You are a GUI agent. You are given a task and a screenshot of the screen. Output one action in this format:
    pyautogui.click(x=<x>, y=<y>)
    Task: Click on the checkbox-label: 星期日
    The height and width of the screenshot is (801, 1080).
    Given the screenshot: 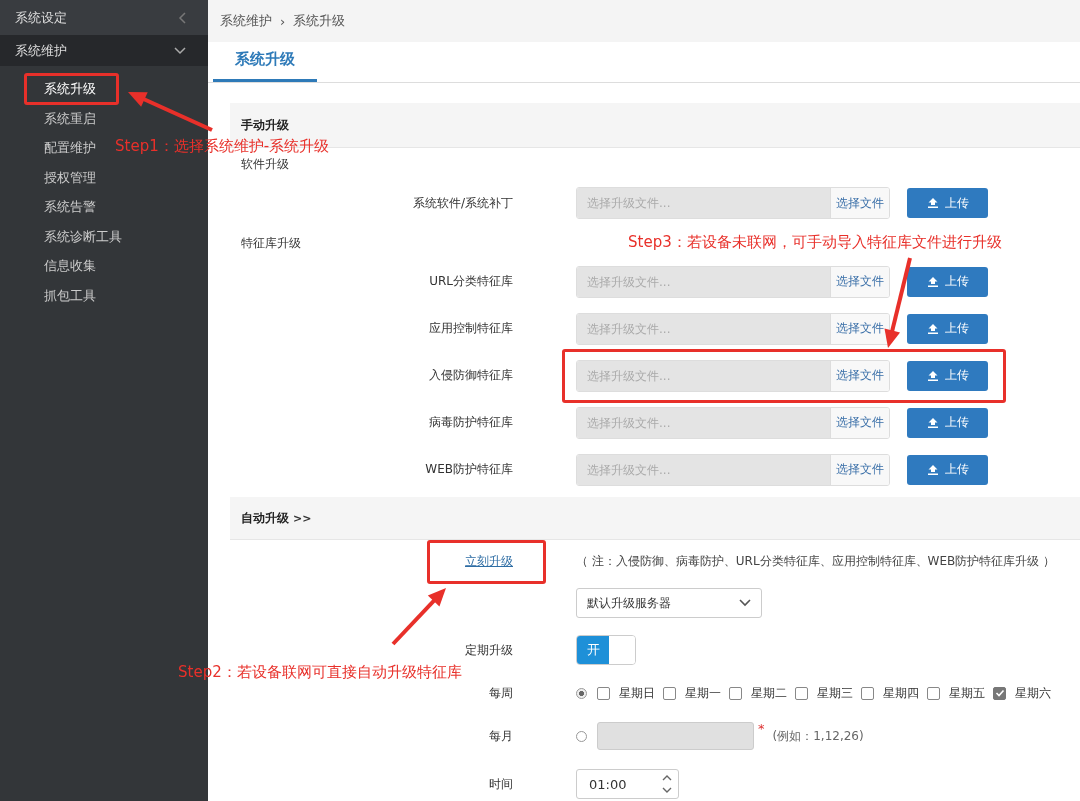 What is the action you would take?
    pyautogui.click(x=637, y=693)
    